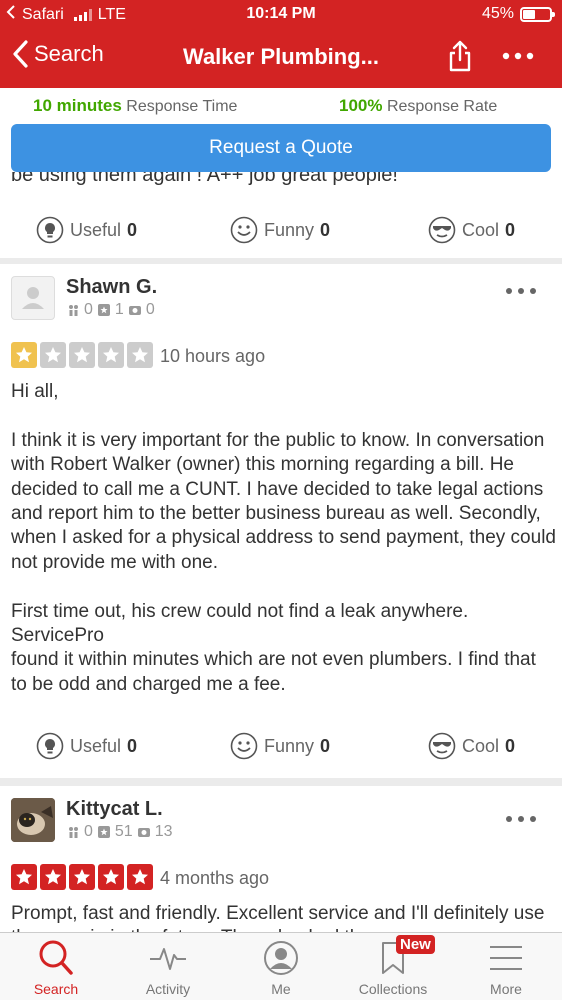 This screenshot has width=562, height=1000. Describe the element at coordinates (150, 309) in the screenshot. I see `photo-count: 0` at that location.